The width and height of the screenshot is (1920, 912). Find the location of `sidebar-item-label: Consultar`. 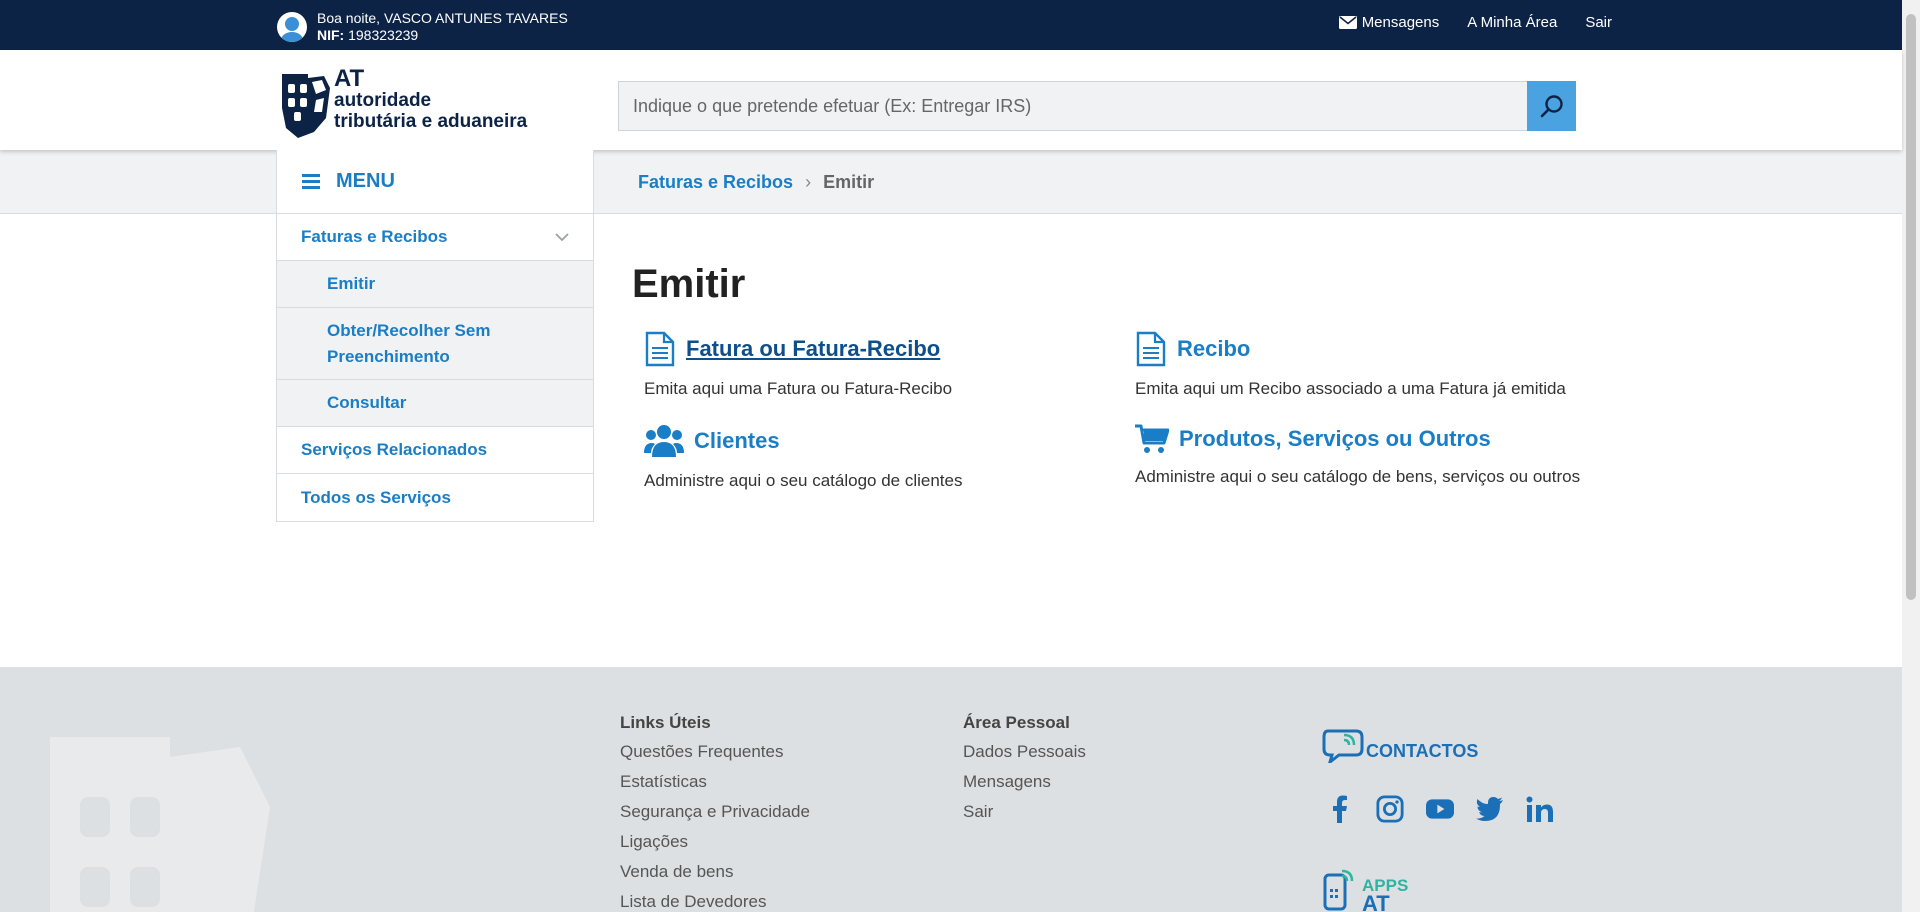

sidebar-item-label: Consultar is located at coordinates (367, 402).